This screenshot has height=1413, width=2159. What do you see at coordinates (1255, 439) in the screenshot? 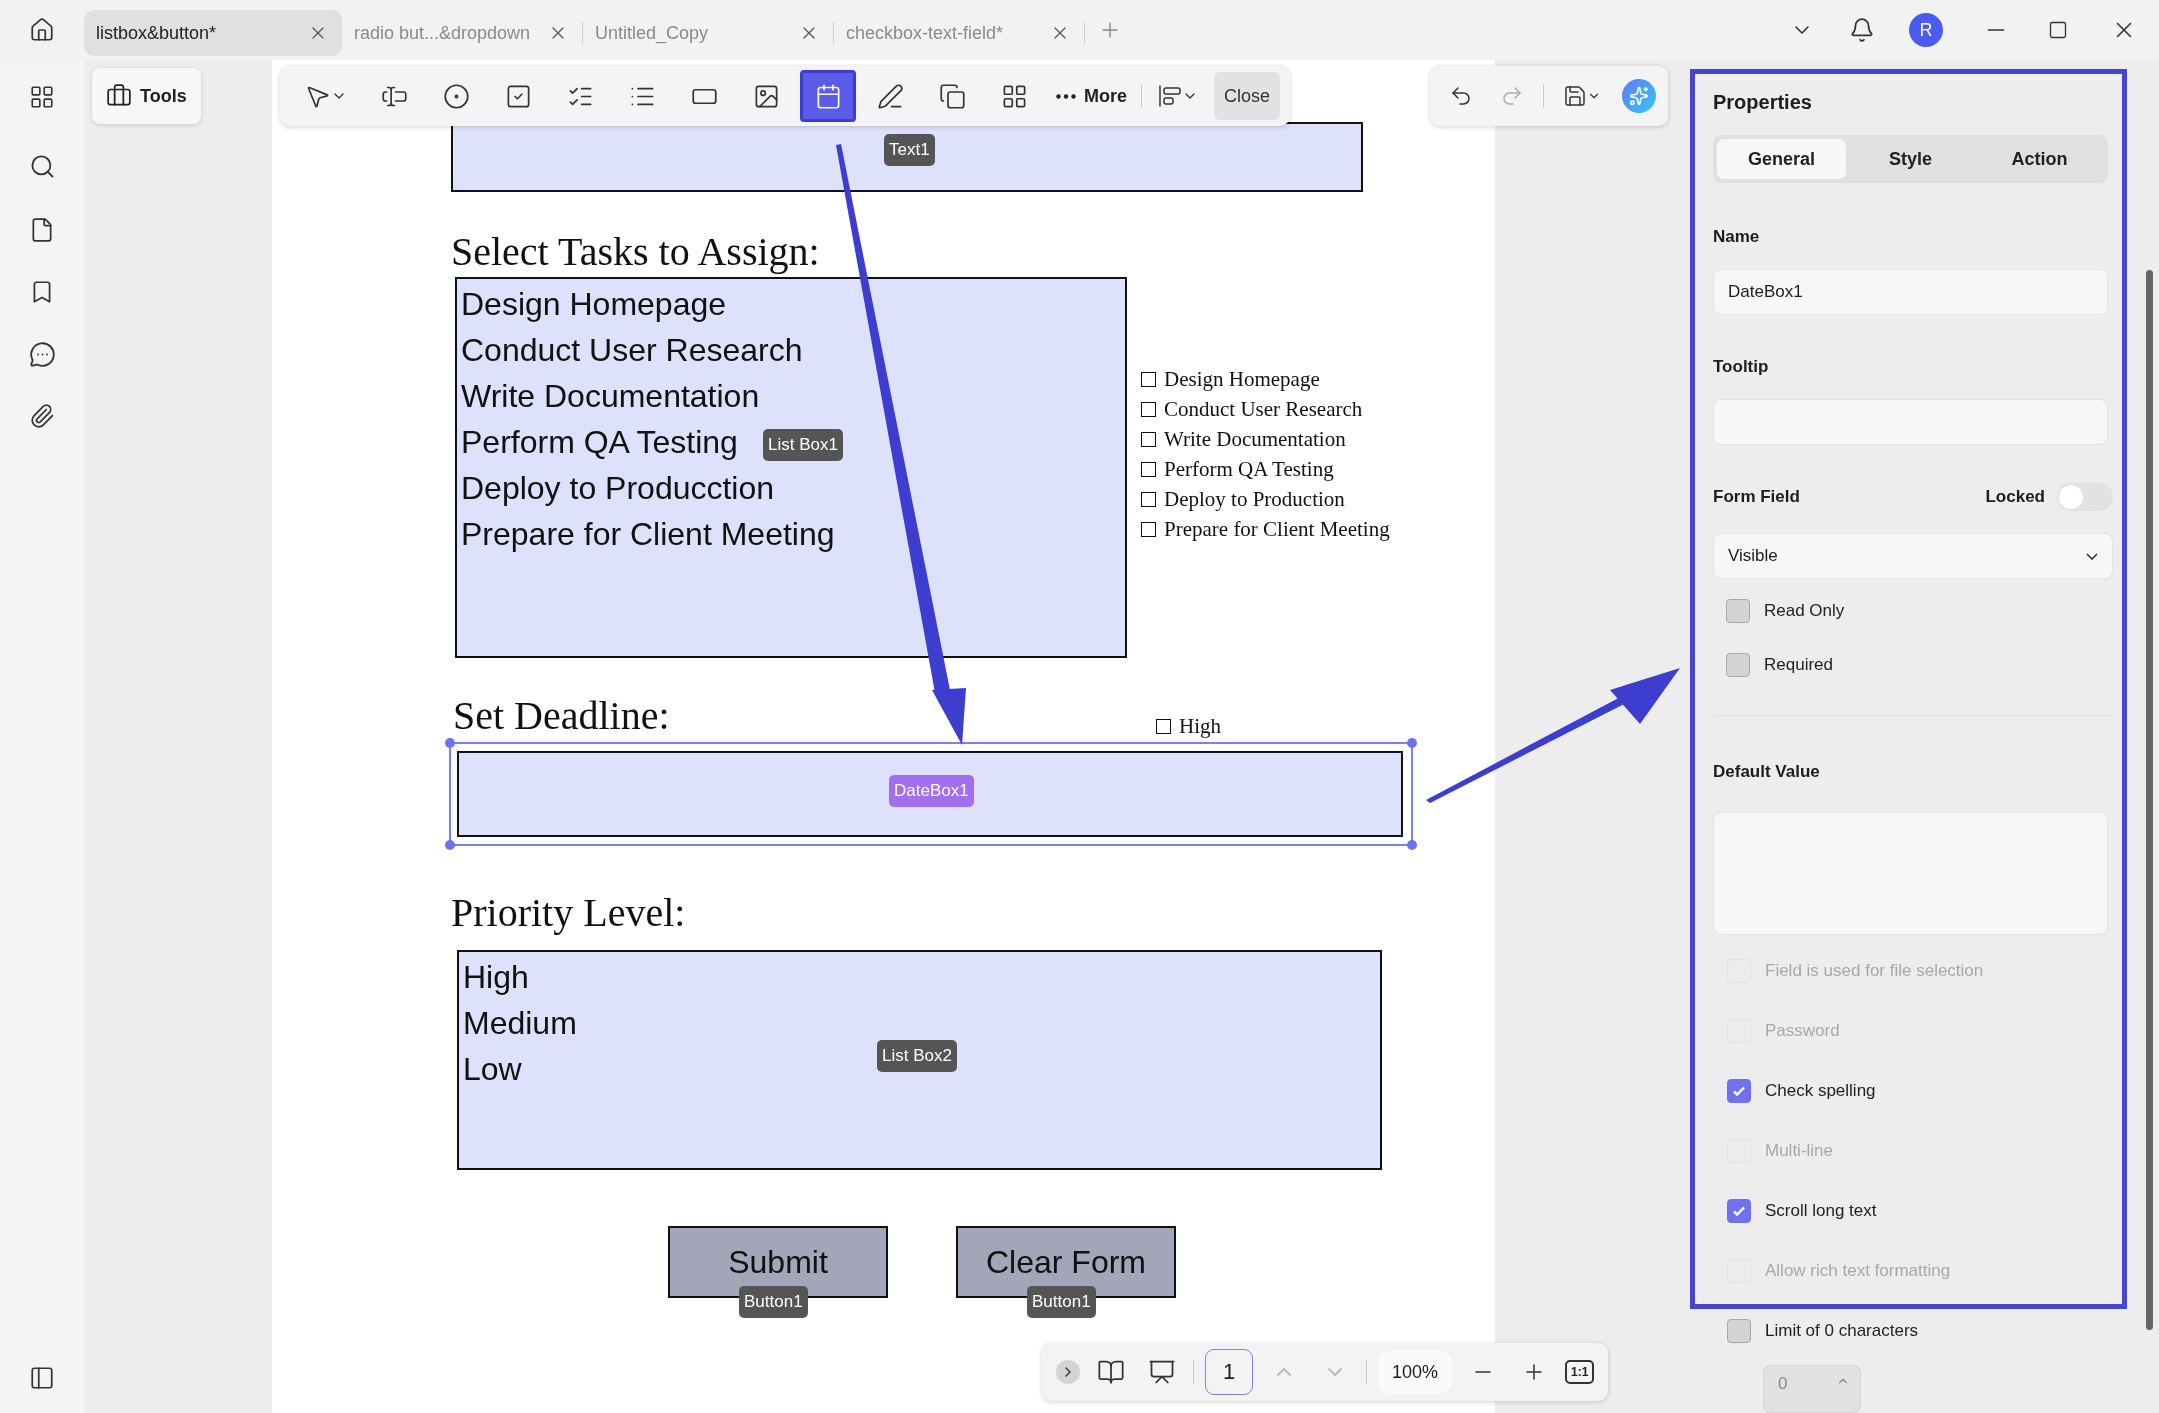
I see `checkbox-label: Write Documentation` at bounding box center [1255, 439].